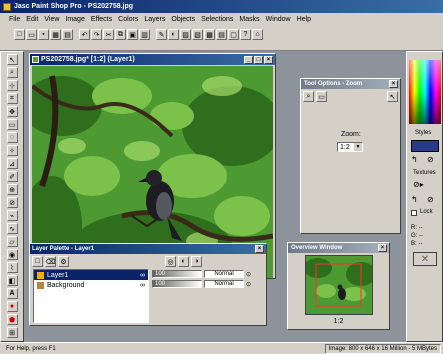  I want to click on home-icon: ⌂, so click(257, 34).